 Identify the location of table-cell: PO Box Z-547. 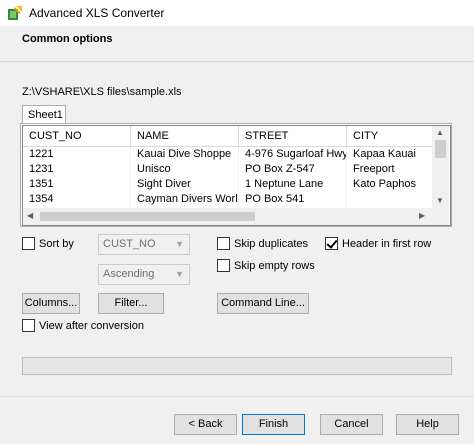
(293, 169).